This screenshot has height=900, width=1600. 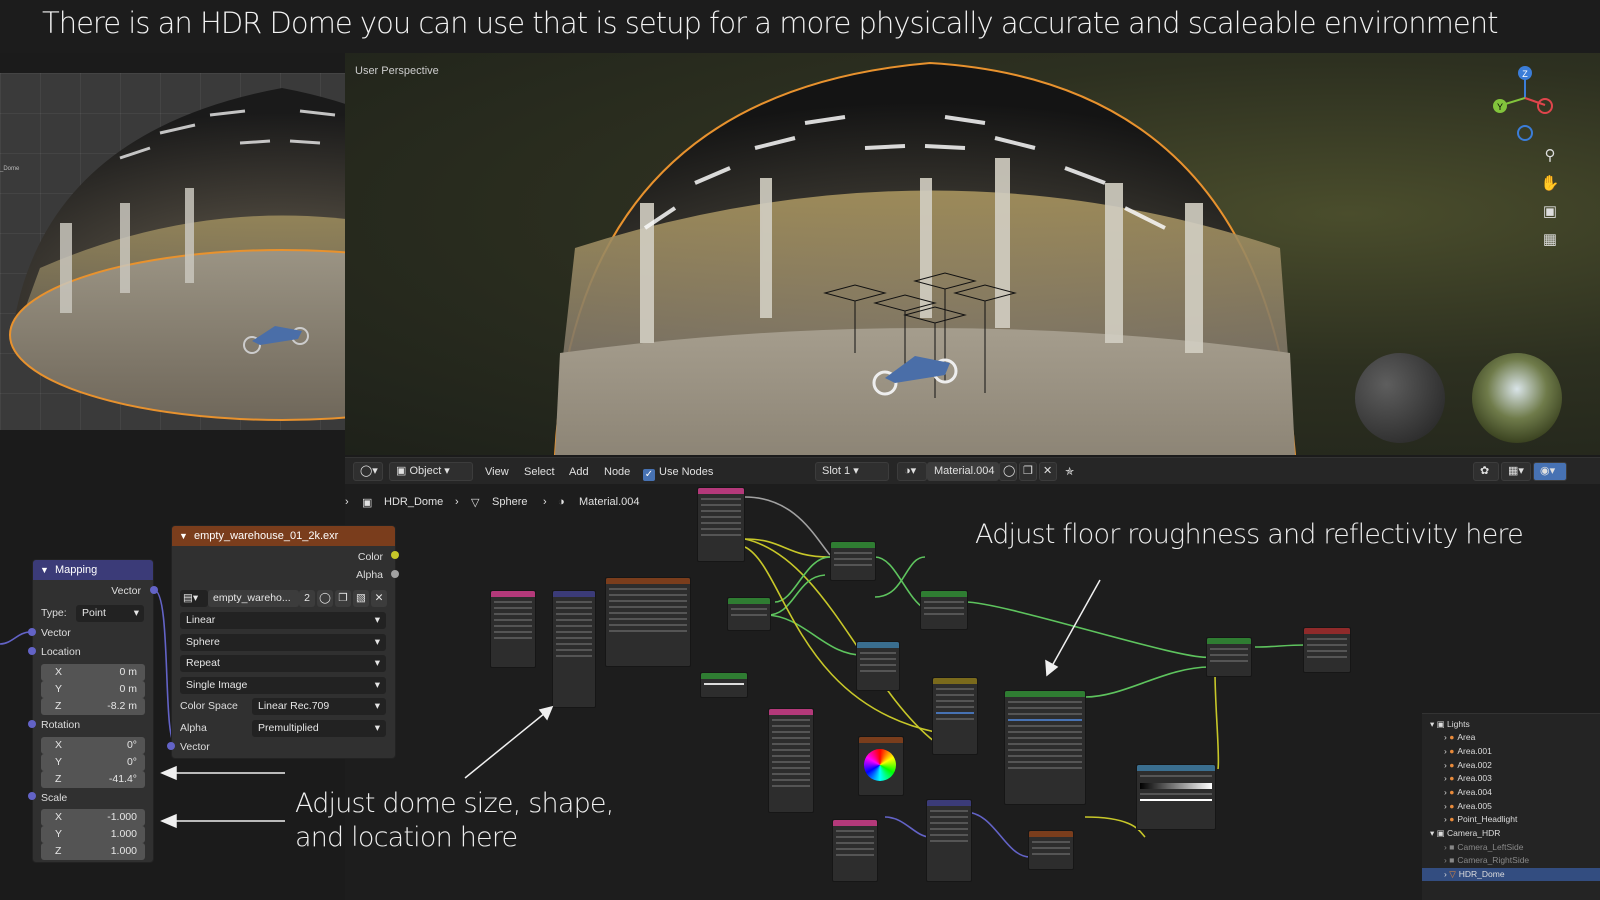 I want to click on outliner-item-area-005: › ● Area.005, so click(x=1511, y=806).